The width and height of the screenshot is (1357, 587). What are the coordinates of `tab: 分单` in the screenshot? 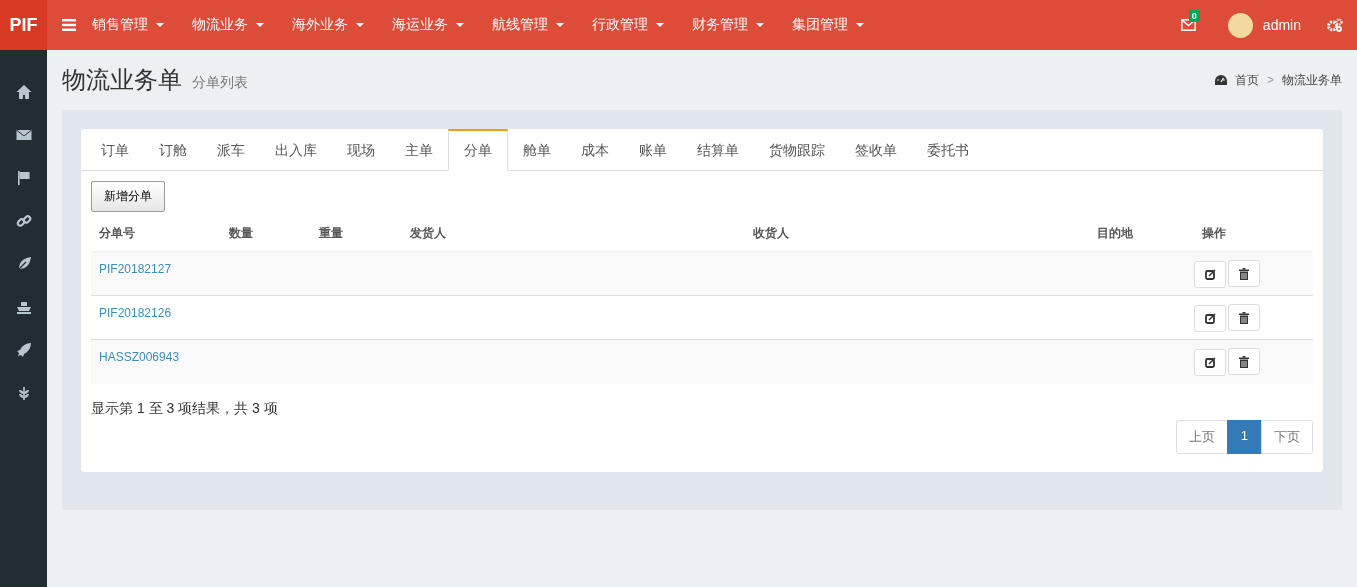 It's located at (478, 150).